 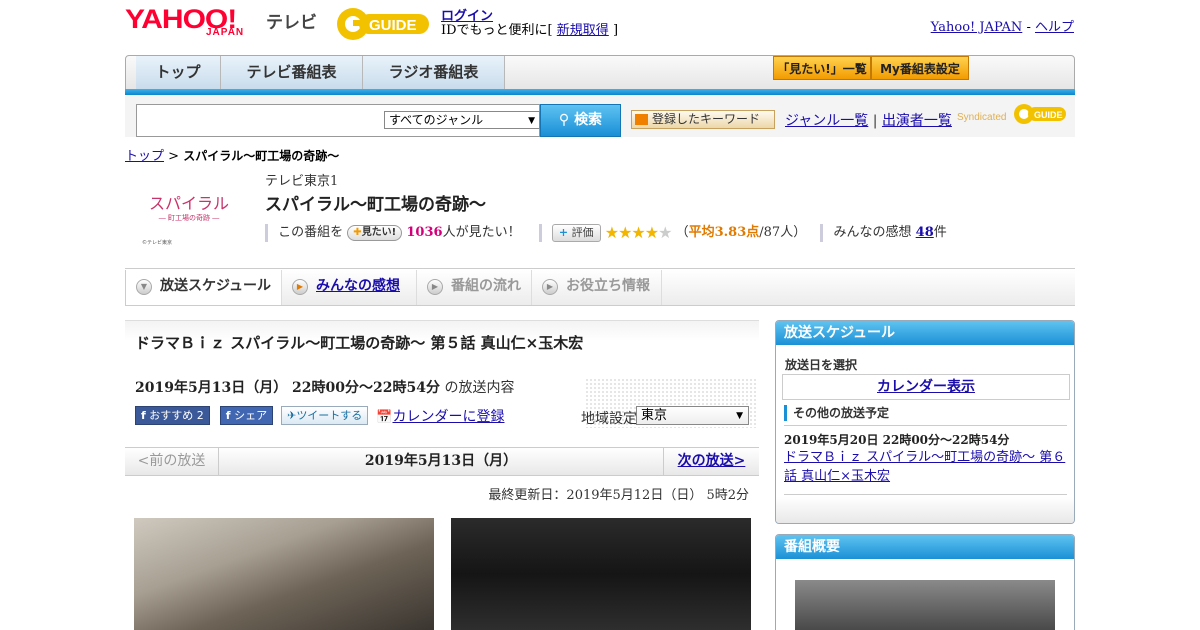 I want to click on region-selected: 東京, so click(x=654, y=415).